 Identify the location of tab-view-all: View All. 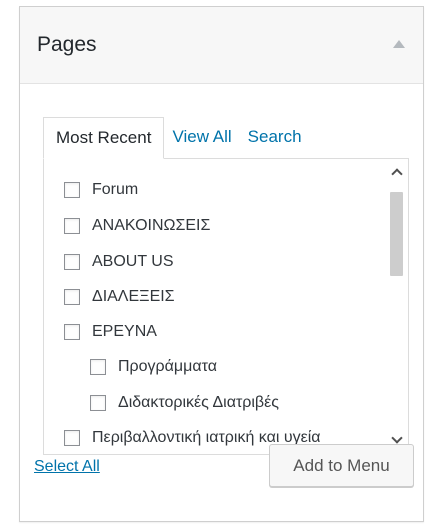
(201, 138).